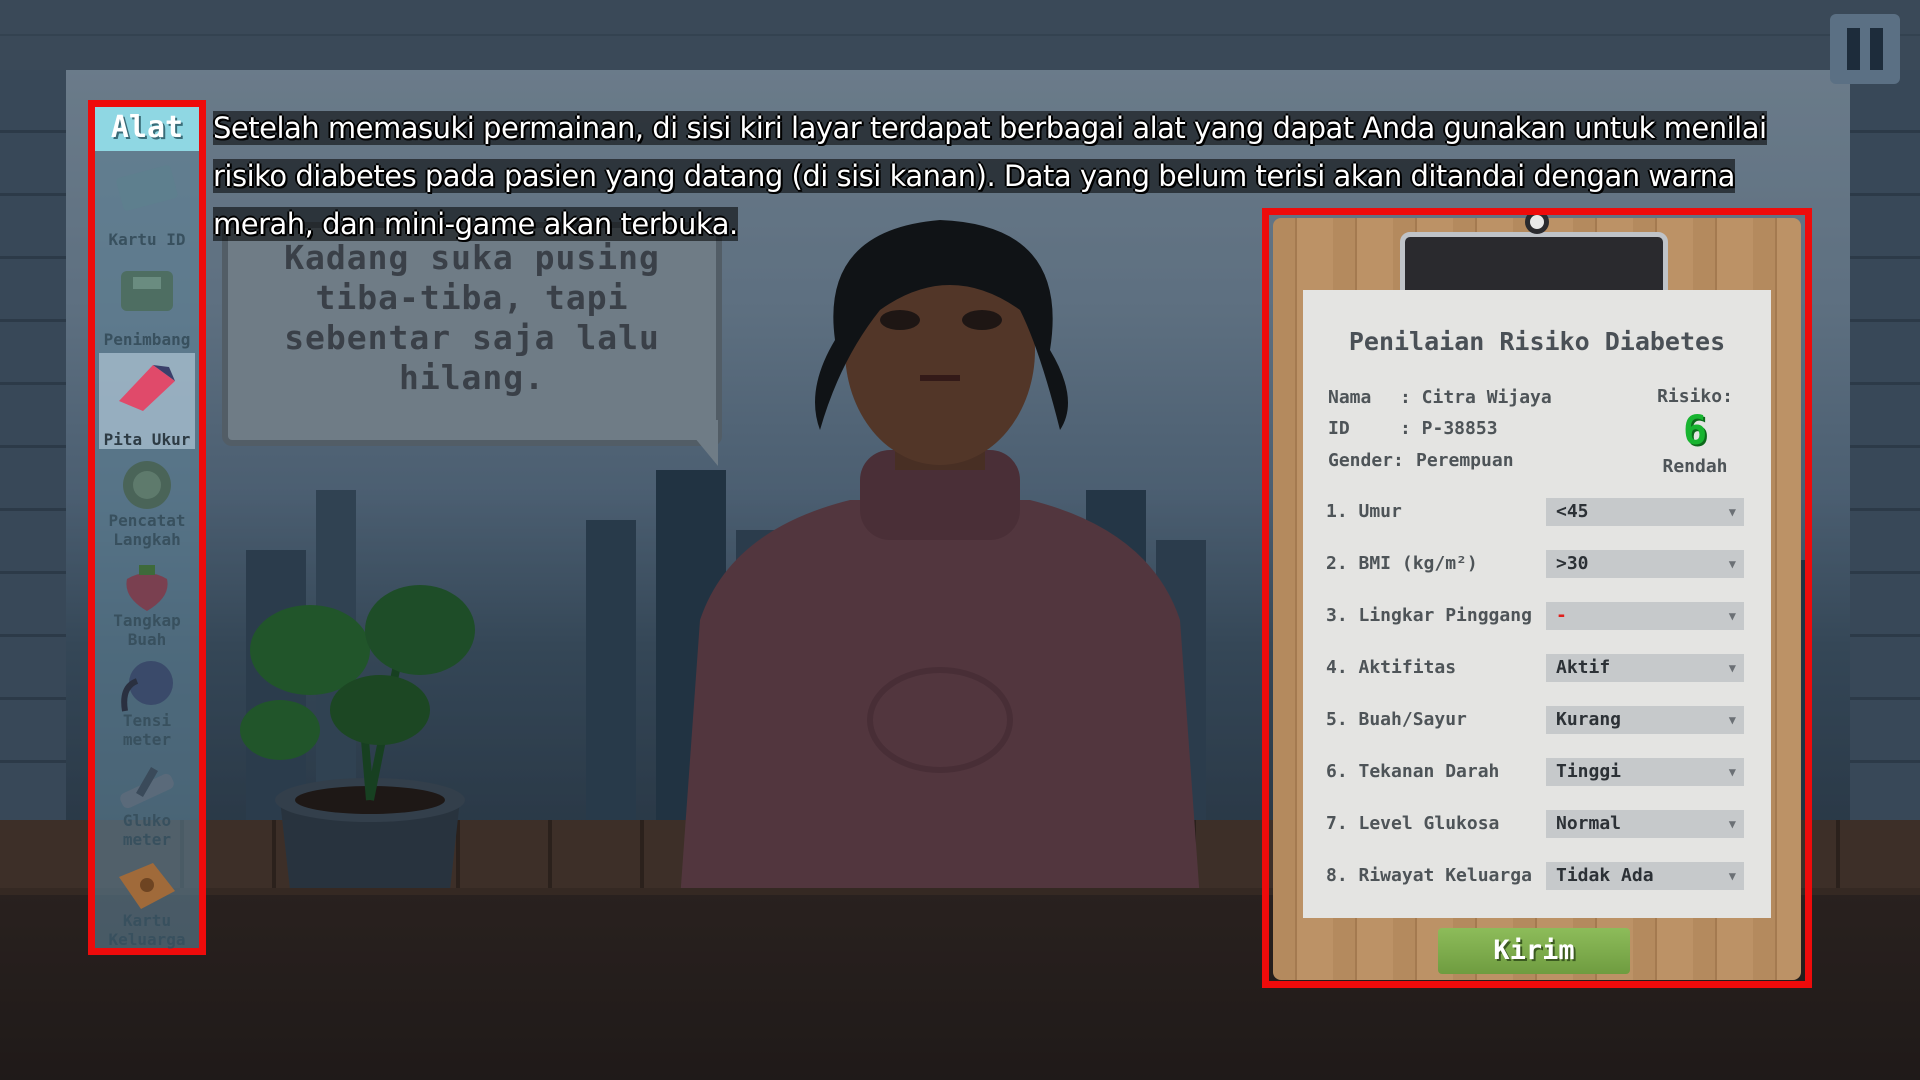 This screenshot has height=1080, width=1920. I want to click on tool-kartu-id: Kartu ID, so click(147, 201).